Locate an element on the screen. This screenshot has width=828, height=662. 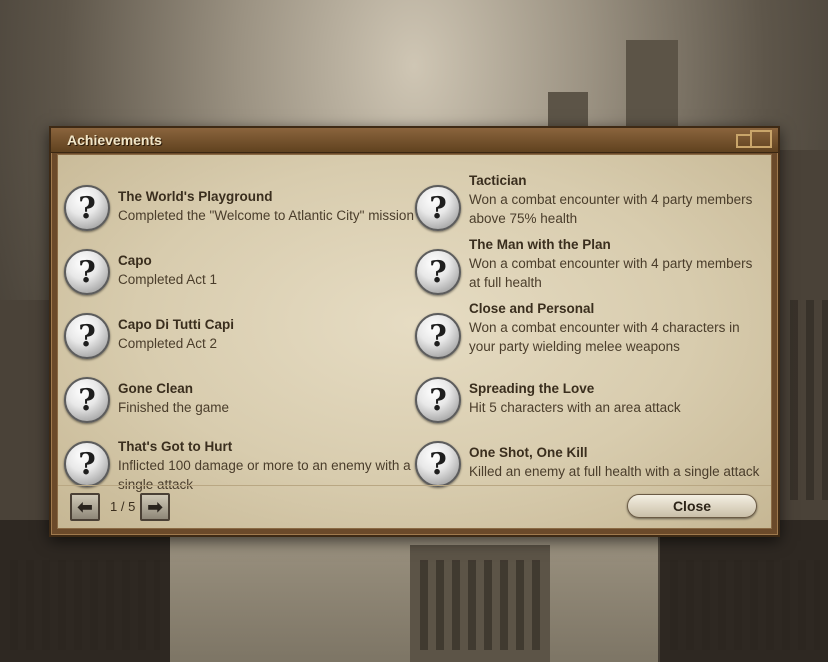
next-page-button: ➡ is located at coordinates (155, 507).